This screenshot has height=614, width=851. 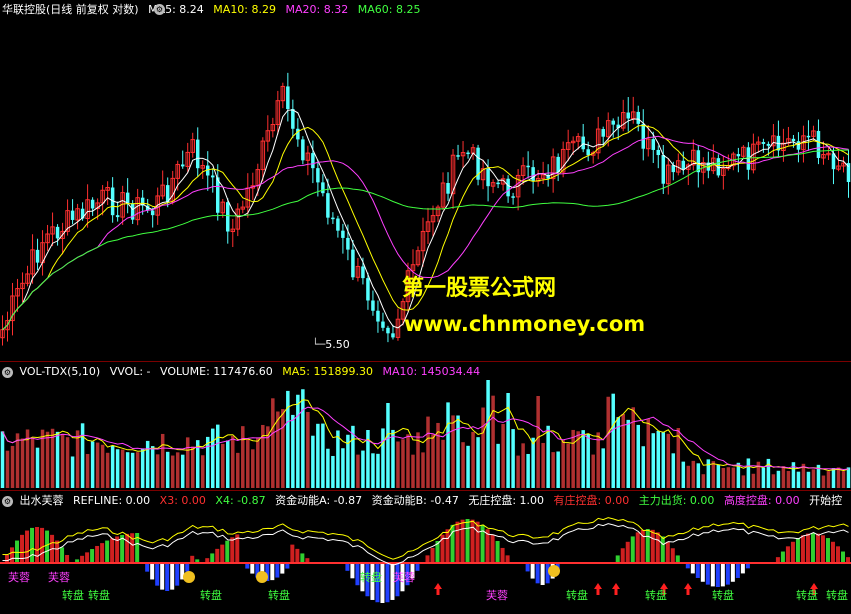 What do you see at coordinates (240, 500) in the screenshot?
I see `x4-label: X4: -0.87` at bounding box center [240, 500].